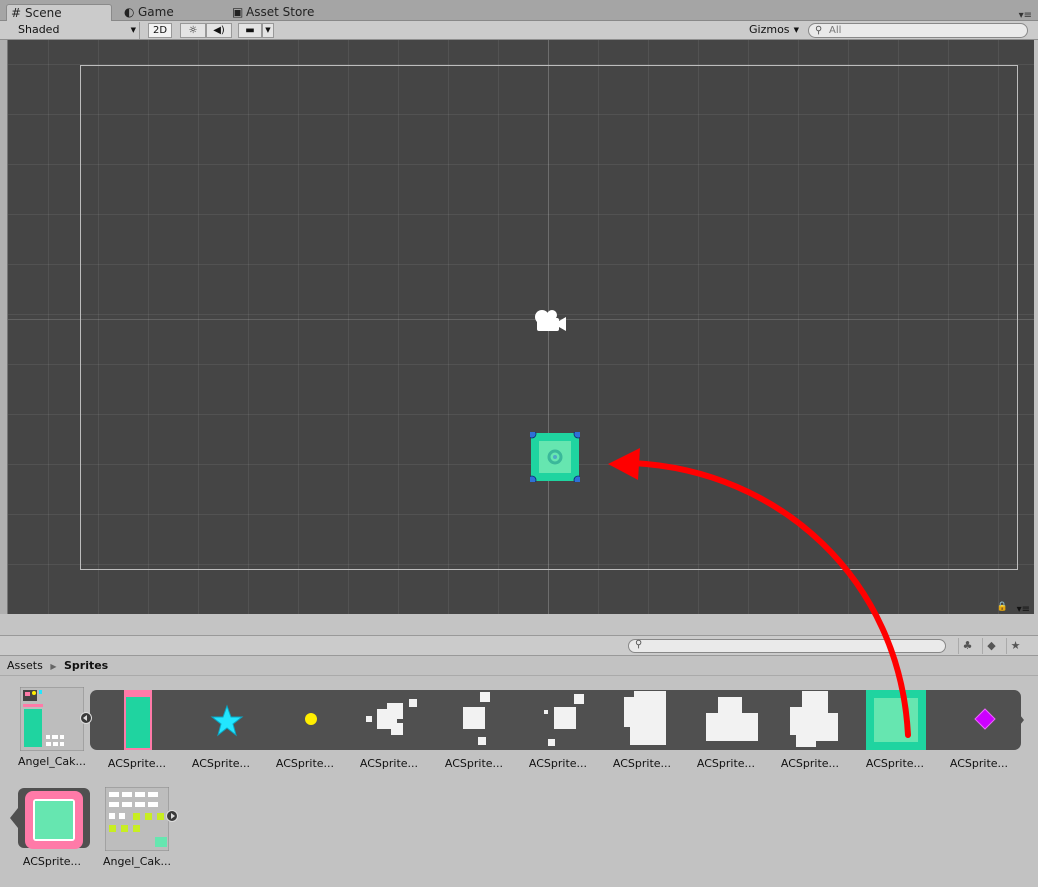 This screenshot has width=1038, height=887. I want to click on pink-frame-sprite-thumbnail, so click(54, 820).